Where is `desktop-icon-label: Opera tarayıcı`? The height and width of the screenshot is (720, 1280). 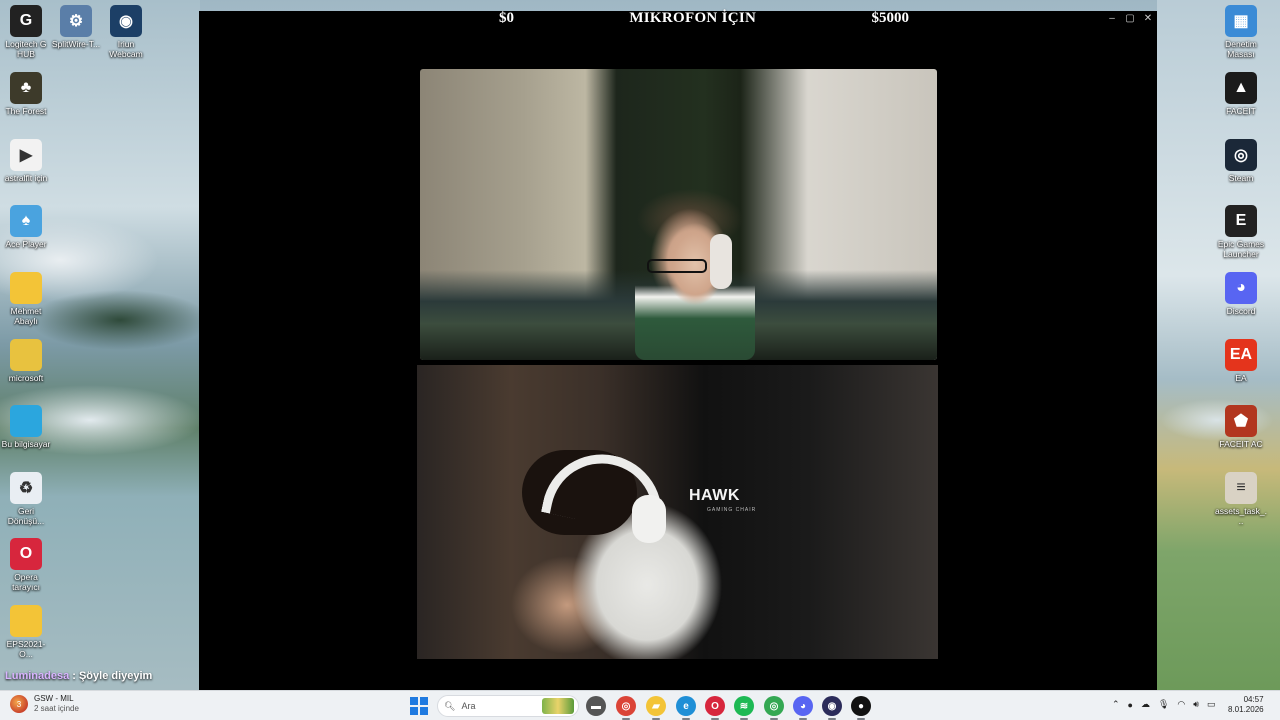
desktop-icon-label: Opera tarayıcı is located at coordinates (26, 582).